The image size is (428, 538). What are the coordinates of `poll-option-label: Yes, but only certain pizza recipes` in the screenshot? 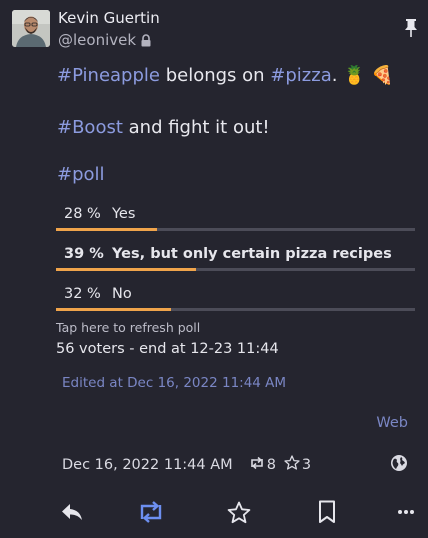 It's located at (252, 254).